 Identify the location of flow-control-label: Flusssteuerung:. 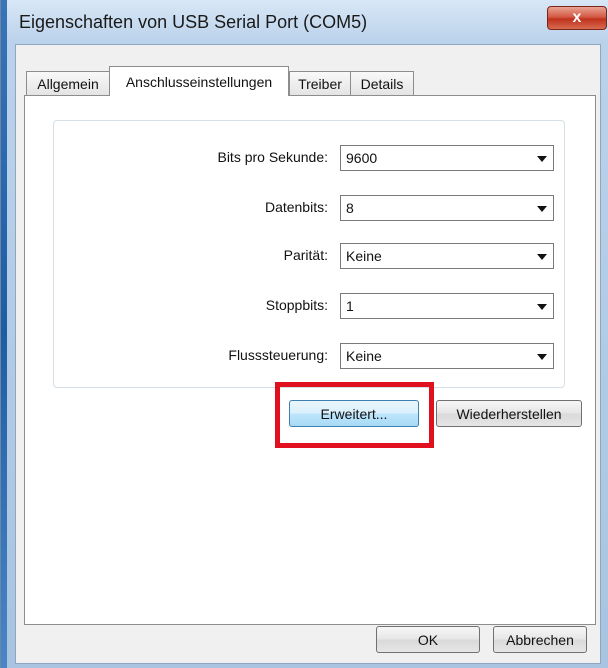
(278, 355).